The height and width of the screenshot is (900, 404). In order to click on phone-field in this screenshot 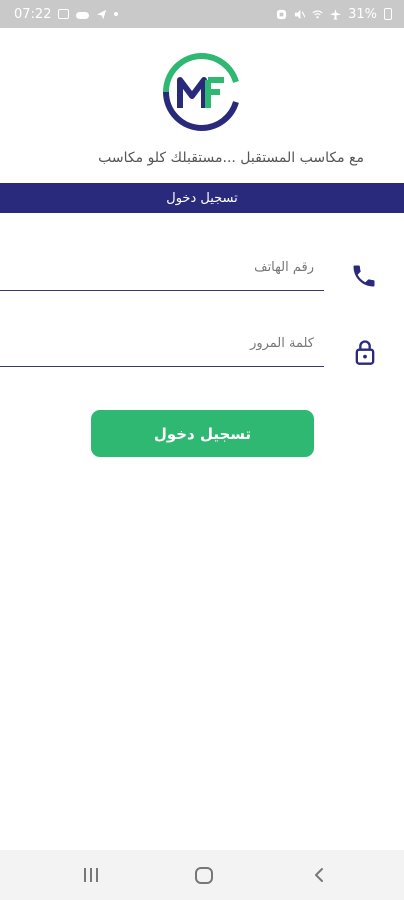, I will do `click(162, 268)`.